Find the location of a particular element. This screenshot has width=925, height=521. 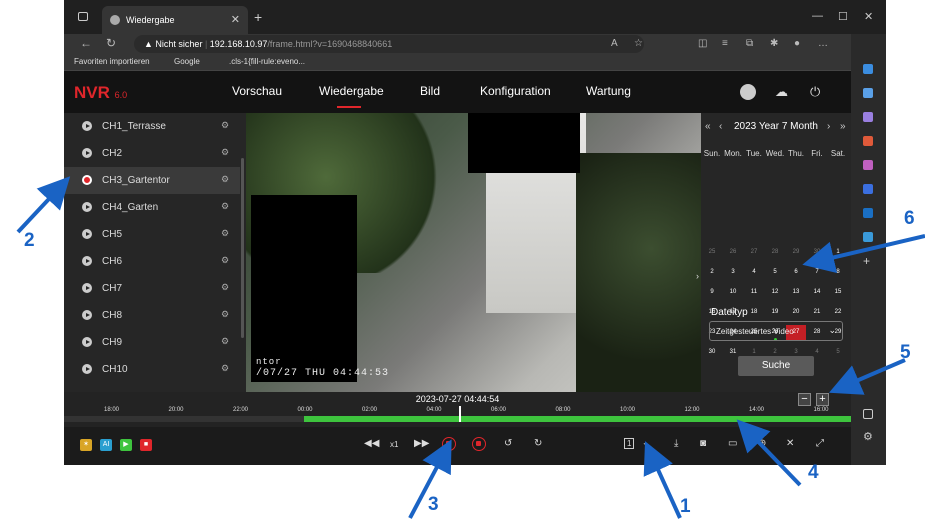

annotation-label-6: 6 is located at coordinates (909, 218).